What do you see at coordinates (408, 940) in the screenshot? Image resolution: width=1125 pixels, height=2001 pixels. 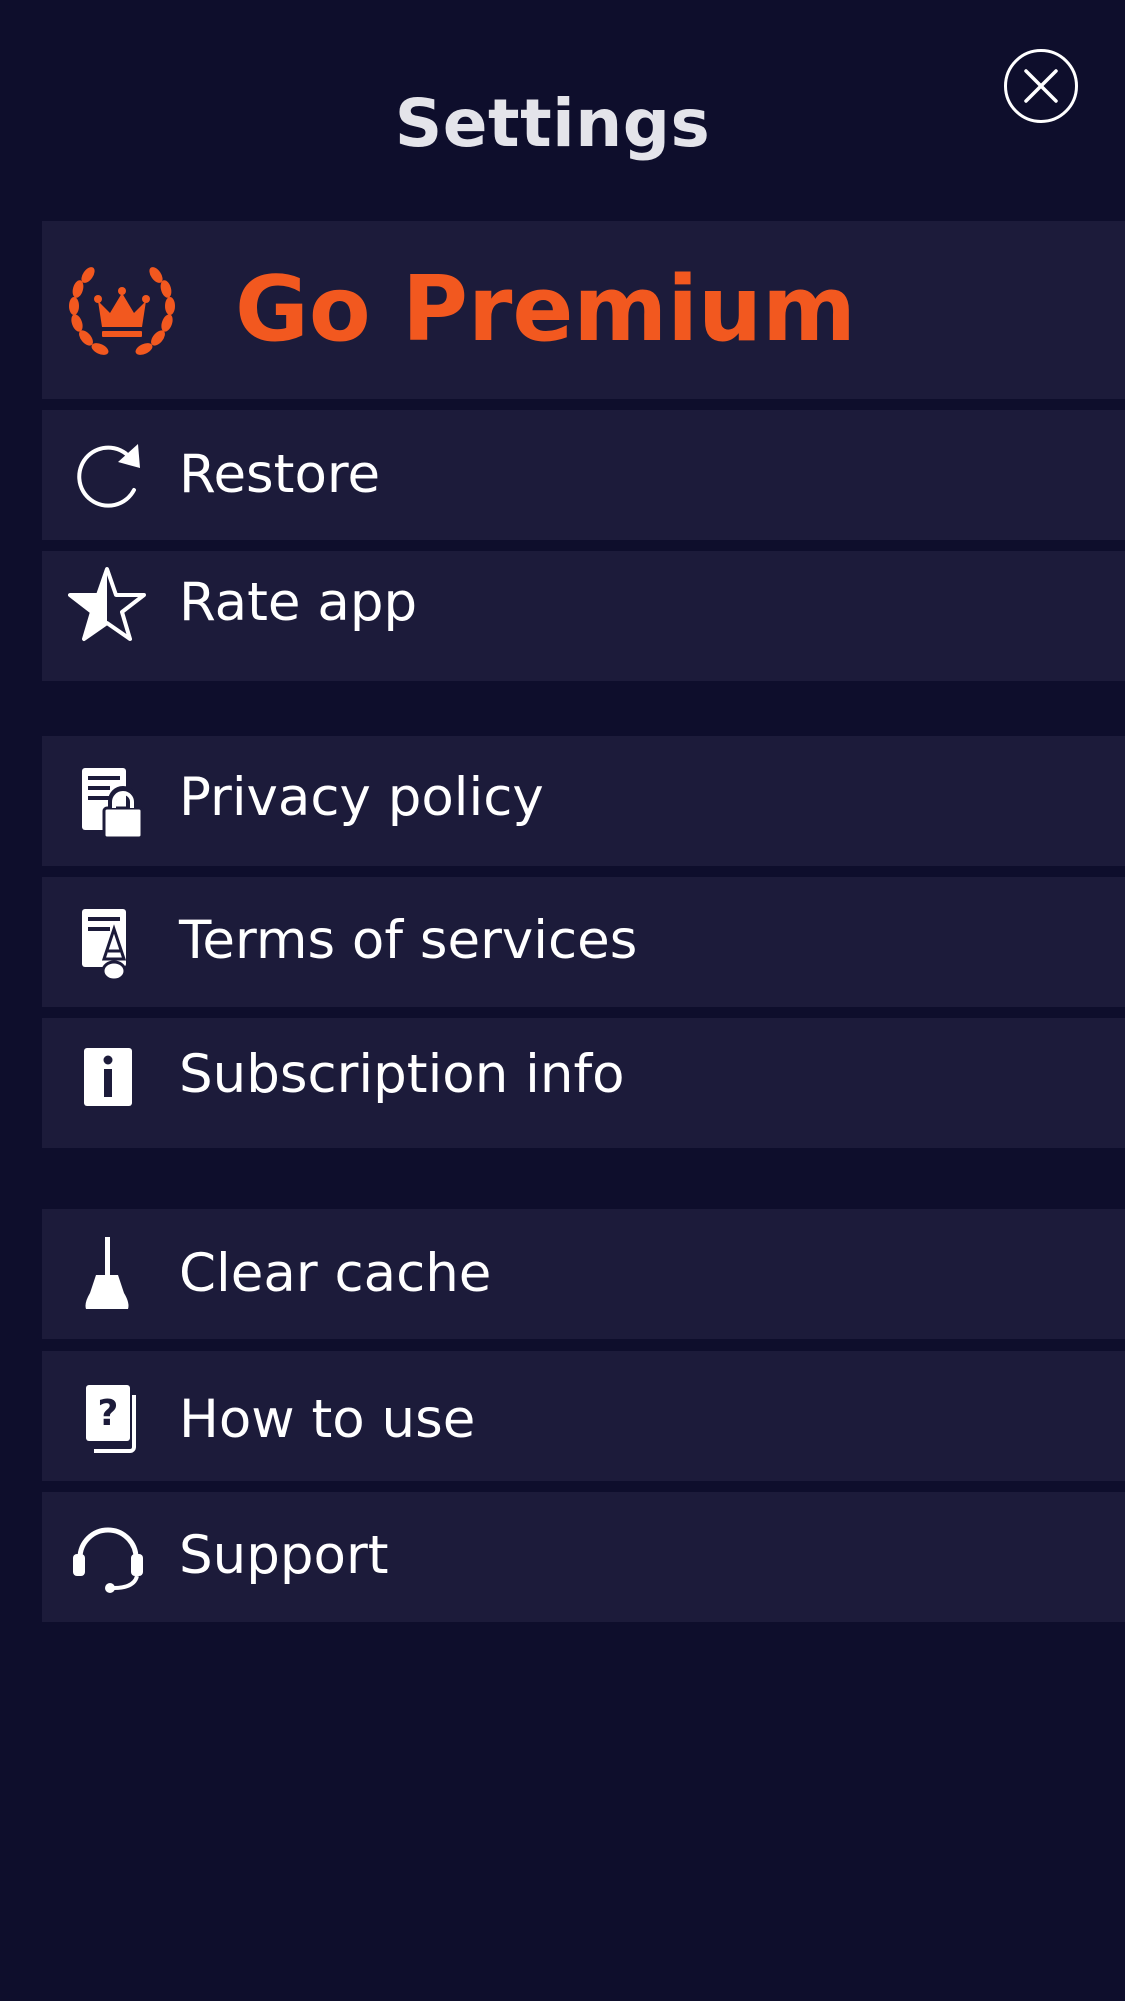 I see `terms-of-services-label: Terms of services` at bounding box center [408, 940].